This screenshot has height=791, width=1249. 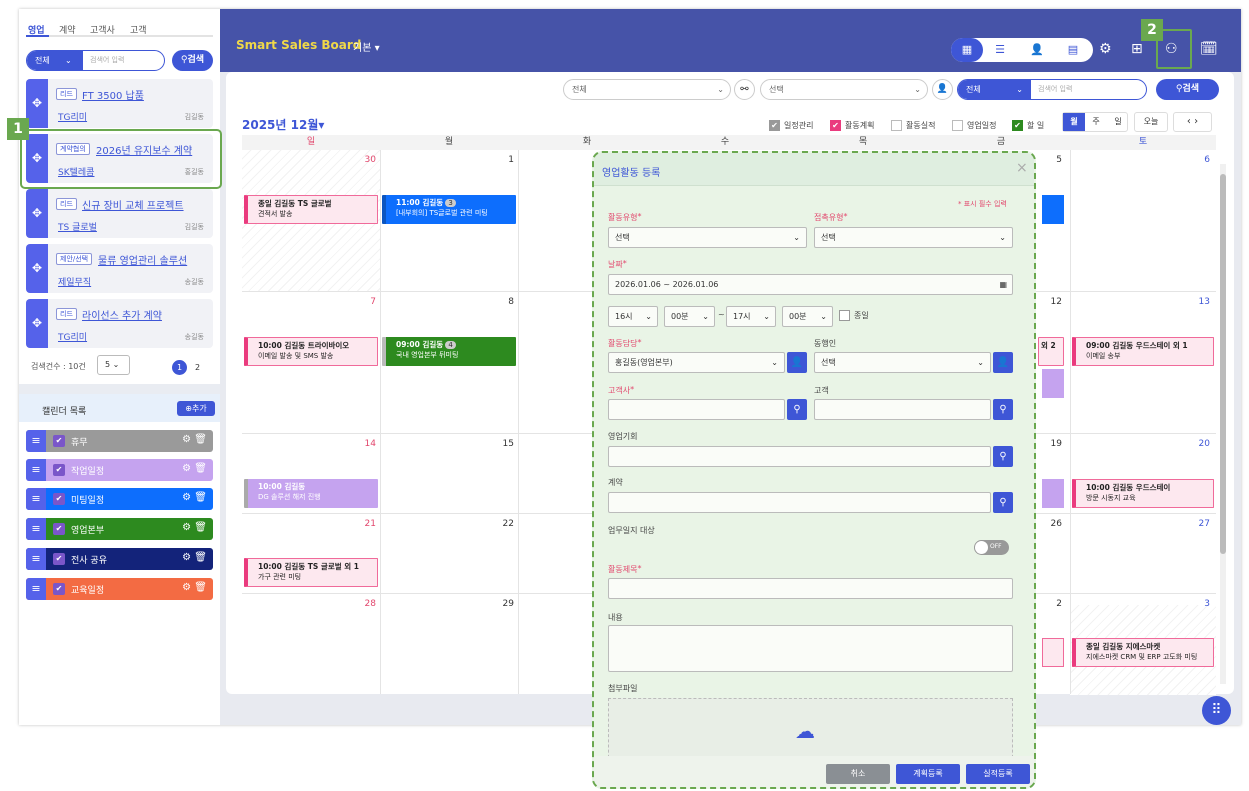 I want to click on date-cell: 20, so click(x=1200, y=444).